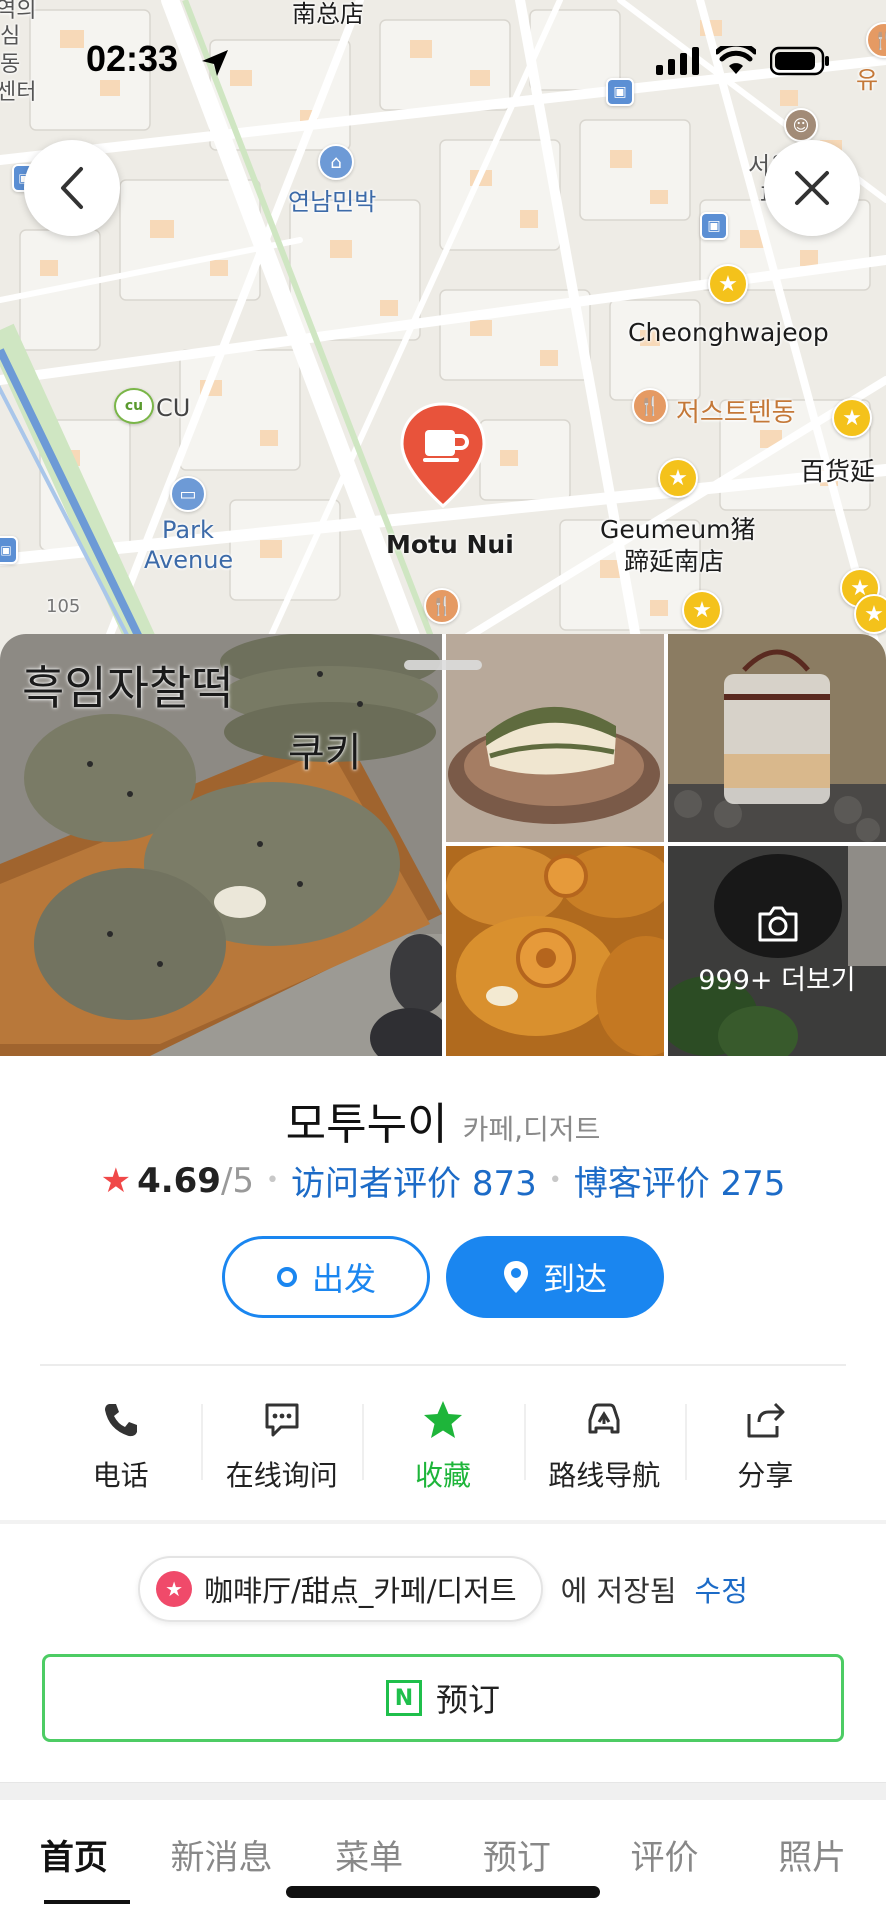 The width and height of the screenshot is (886, 1920). I want to click on signal-icon, so click(677, 61).